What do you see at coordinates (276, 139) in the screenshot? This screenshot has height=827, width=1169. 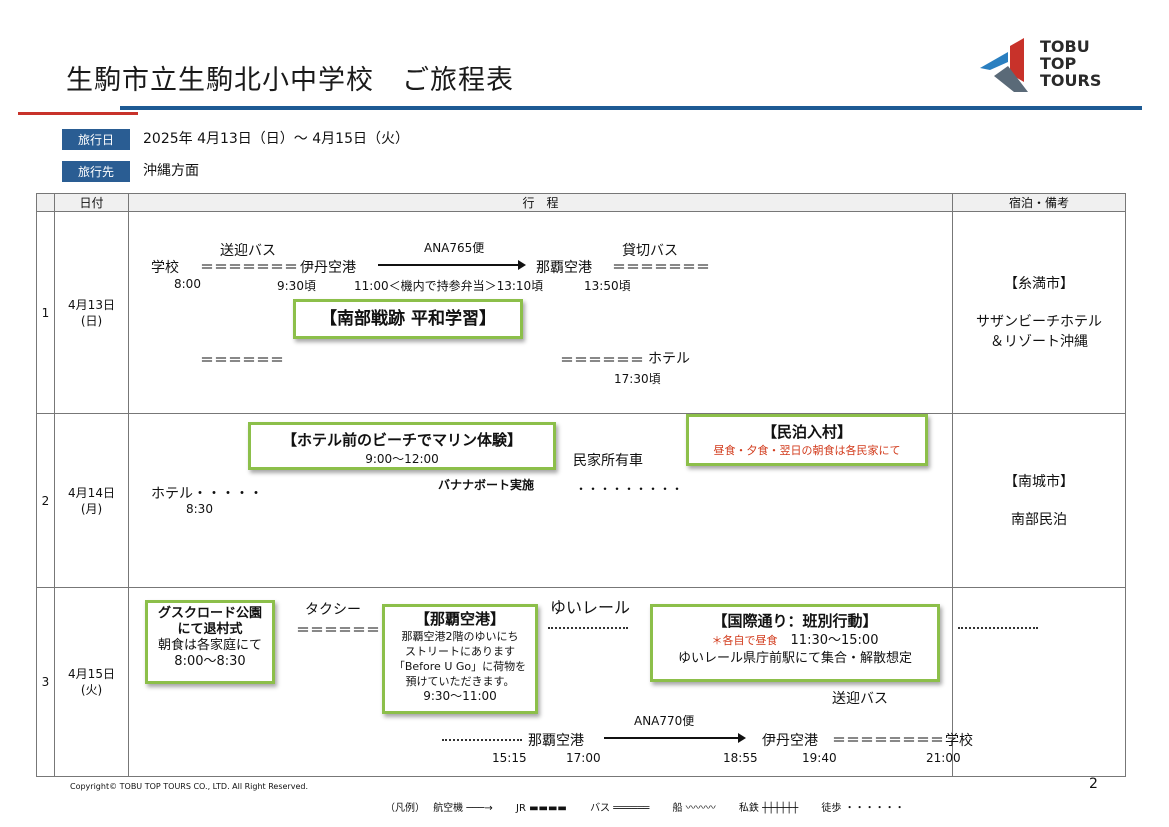 I see `travel-date: 2025年 4月13日（日）～ 4月15日（火）` at bounding box center [276, 139].